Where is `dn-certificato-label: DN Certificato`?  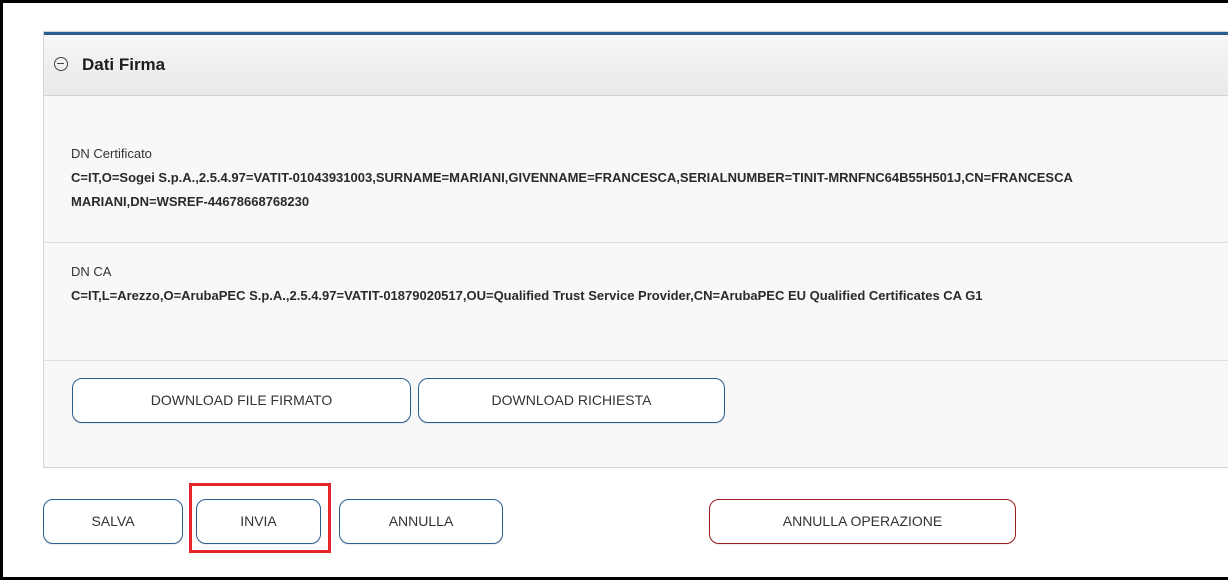
dn-certificato-label: DN Certificato is located at coordinates (111, 153).